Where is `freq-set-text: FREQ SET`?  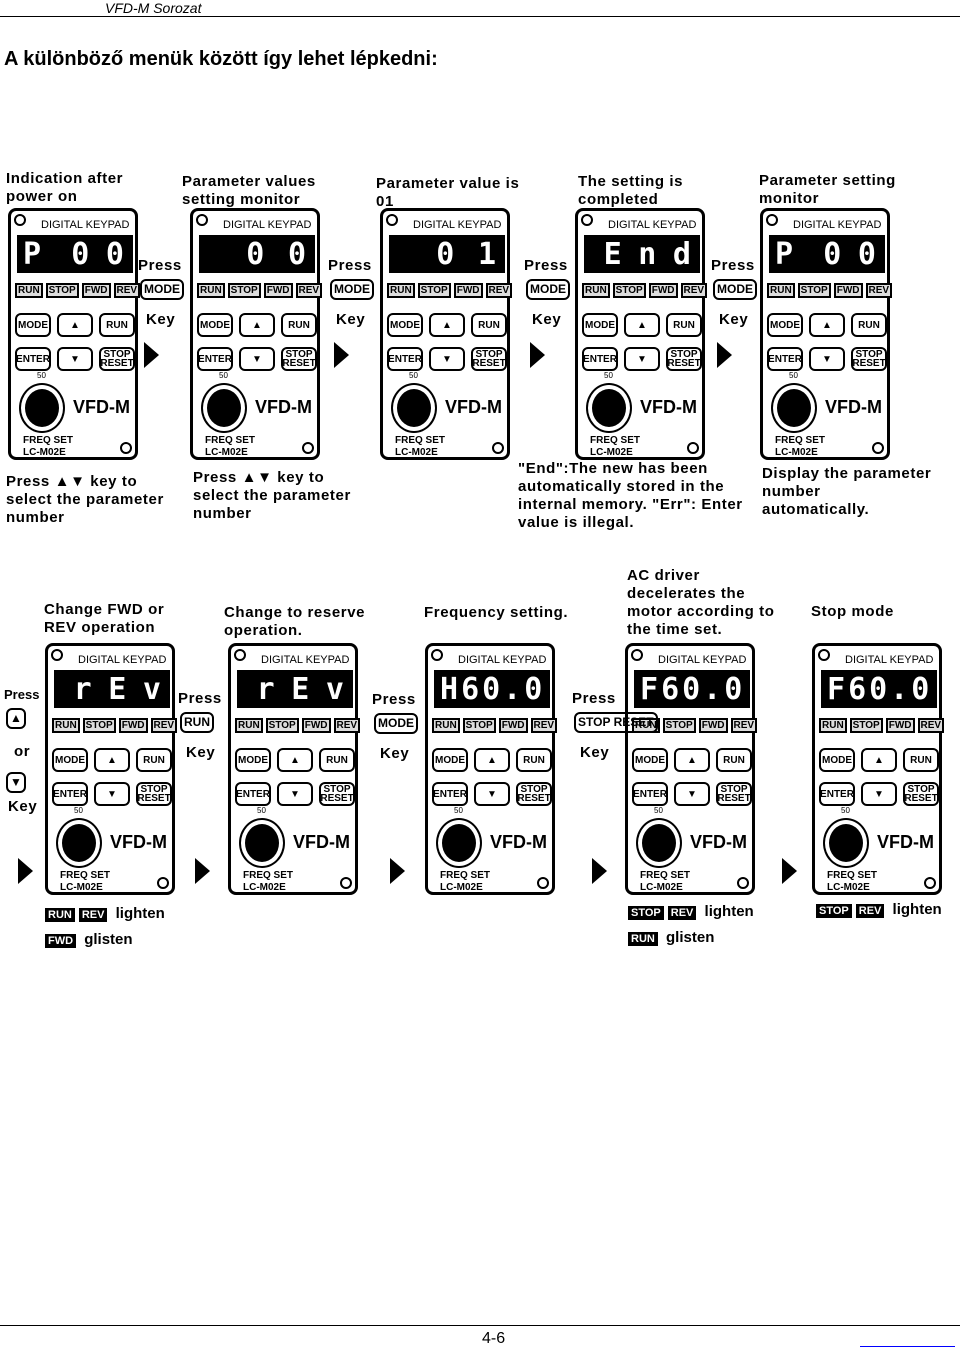
freq-set-text: FREQ SET is located at coordinates (268, 875).